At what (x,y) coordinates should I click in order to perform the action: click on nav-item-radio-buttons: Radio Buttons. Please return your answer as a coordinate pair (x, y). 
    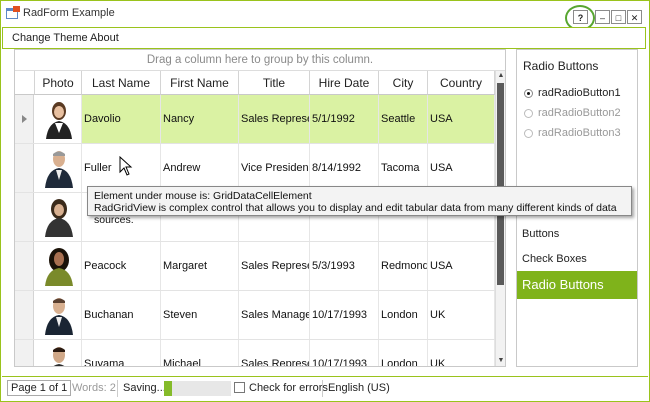
    Looking at the image, I should click on (577, 285).